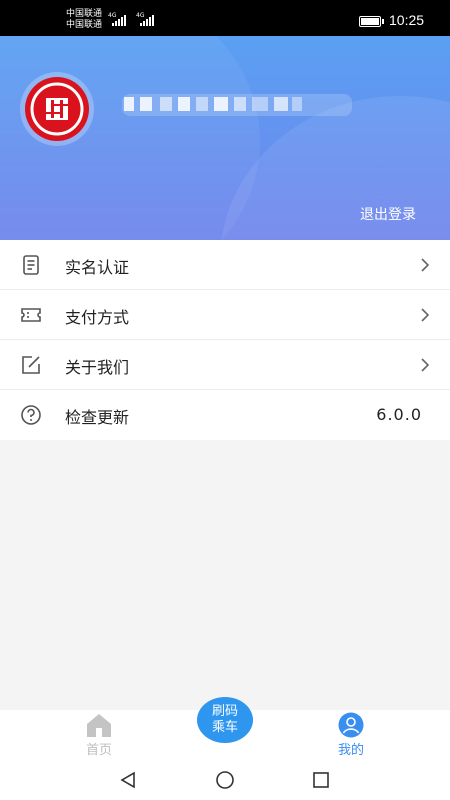  I want to click on home-circle-icon, so click(225, 780).